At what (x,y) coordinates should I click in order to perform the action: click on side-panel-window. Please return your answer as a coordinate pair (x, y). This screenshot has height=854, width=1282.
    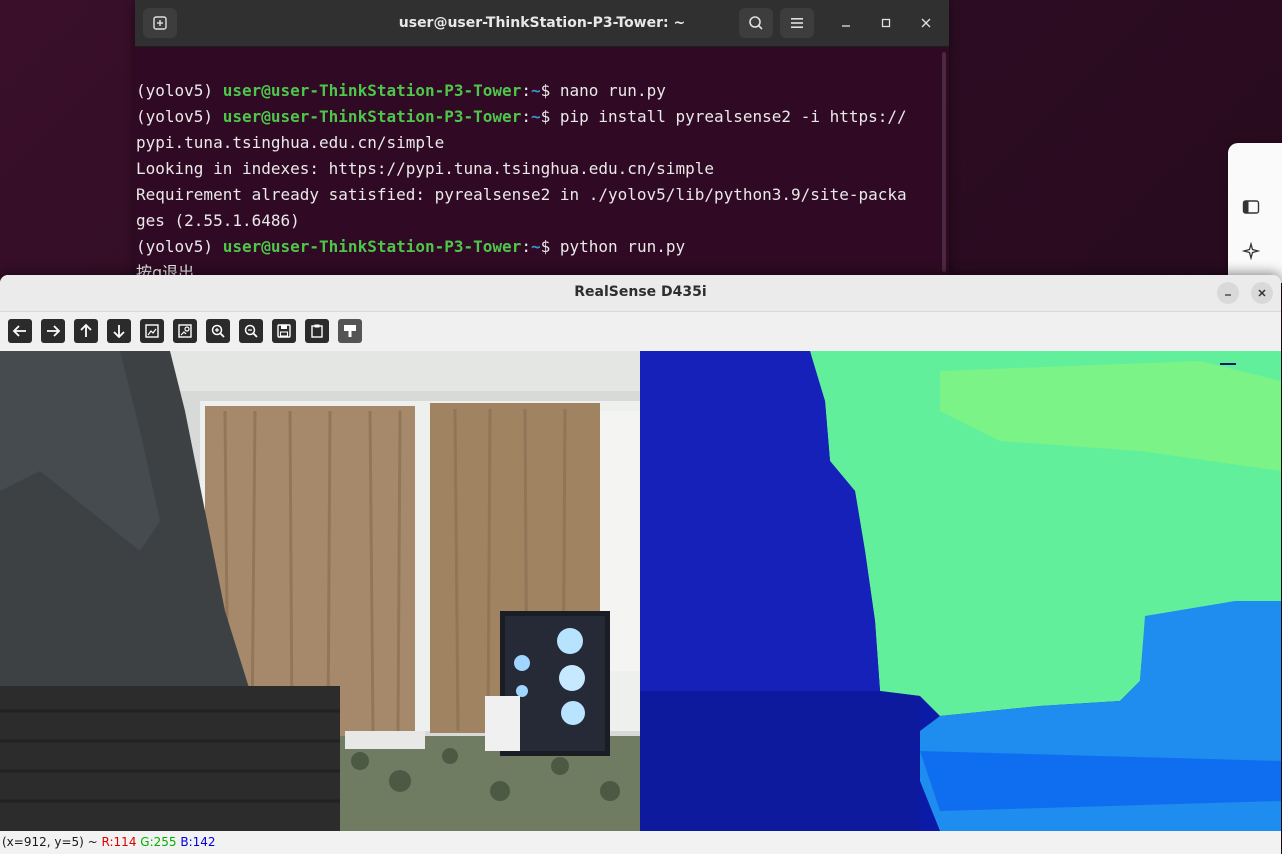
    Looking at the image, I should click on (1255, 213).